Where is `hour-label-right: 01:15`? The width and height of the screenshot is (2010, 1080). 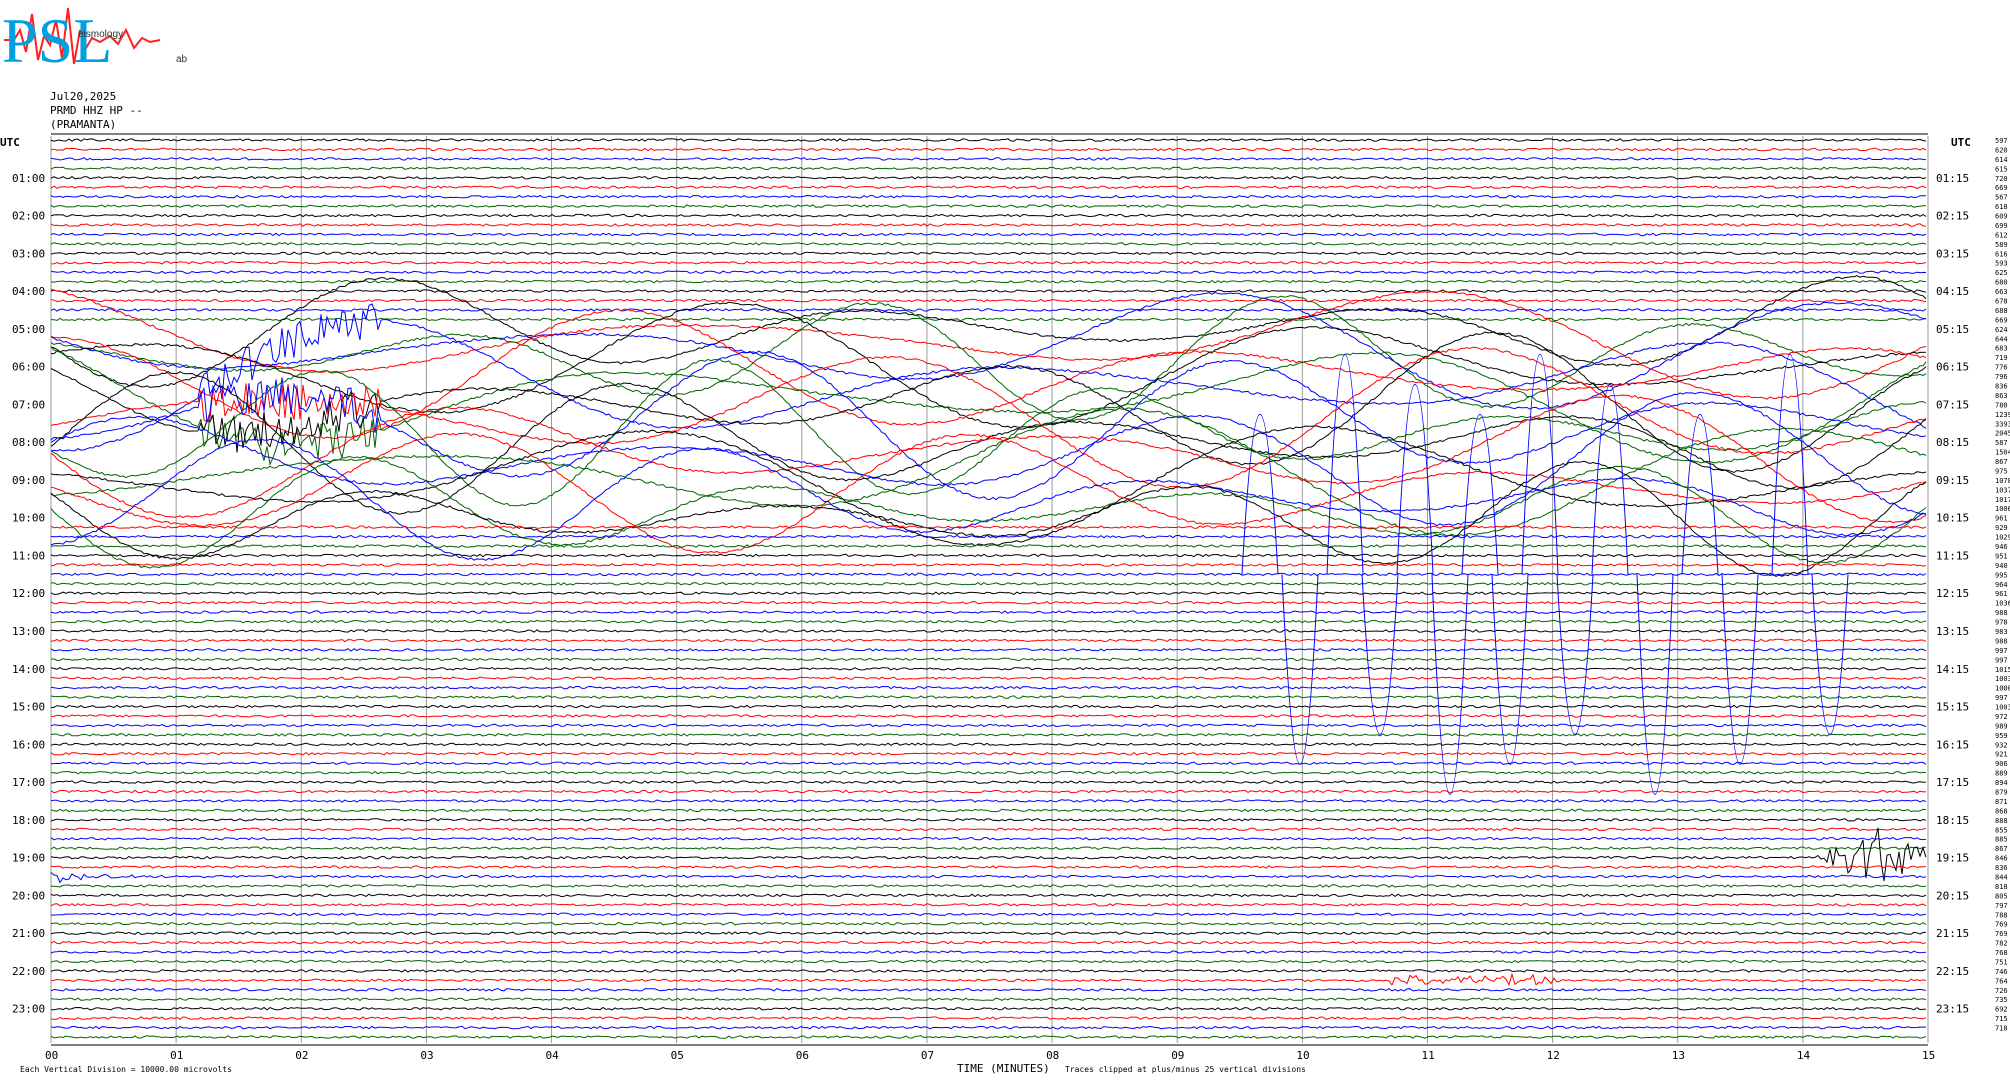 hour-label-right: 01:15 is located at coordinates (1952, 178).